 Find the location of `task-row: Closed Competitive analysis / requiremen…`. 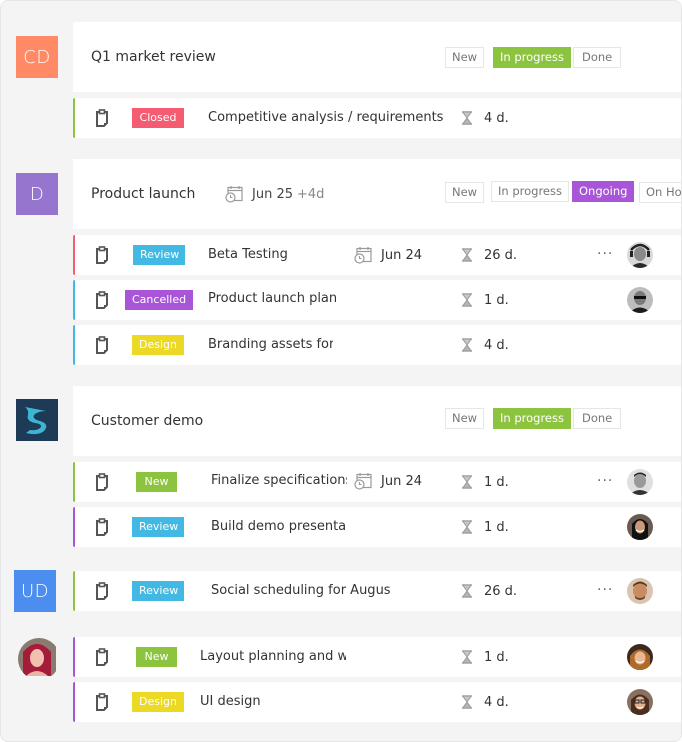

task-row: Closed Competitive analysis / requiremen… is located at coordinates (377, 118).